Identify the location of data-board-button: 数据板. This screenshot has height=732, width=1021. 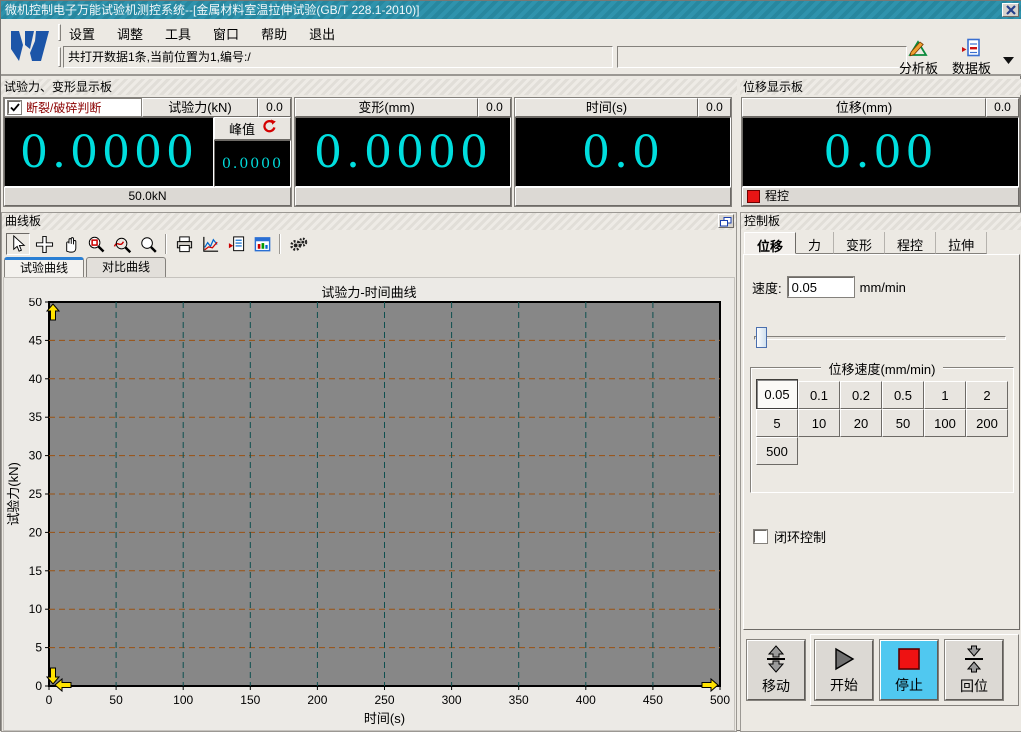
(971, 57).